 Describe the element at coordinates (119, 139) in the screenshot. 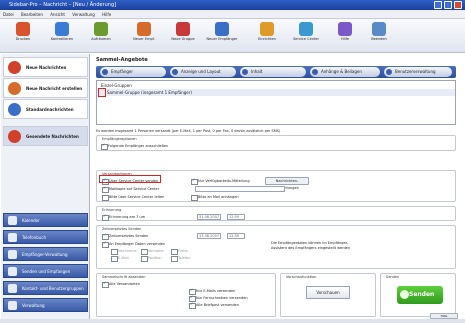

I see `group-legend: Empfängeroptionen` at that location.